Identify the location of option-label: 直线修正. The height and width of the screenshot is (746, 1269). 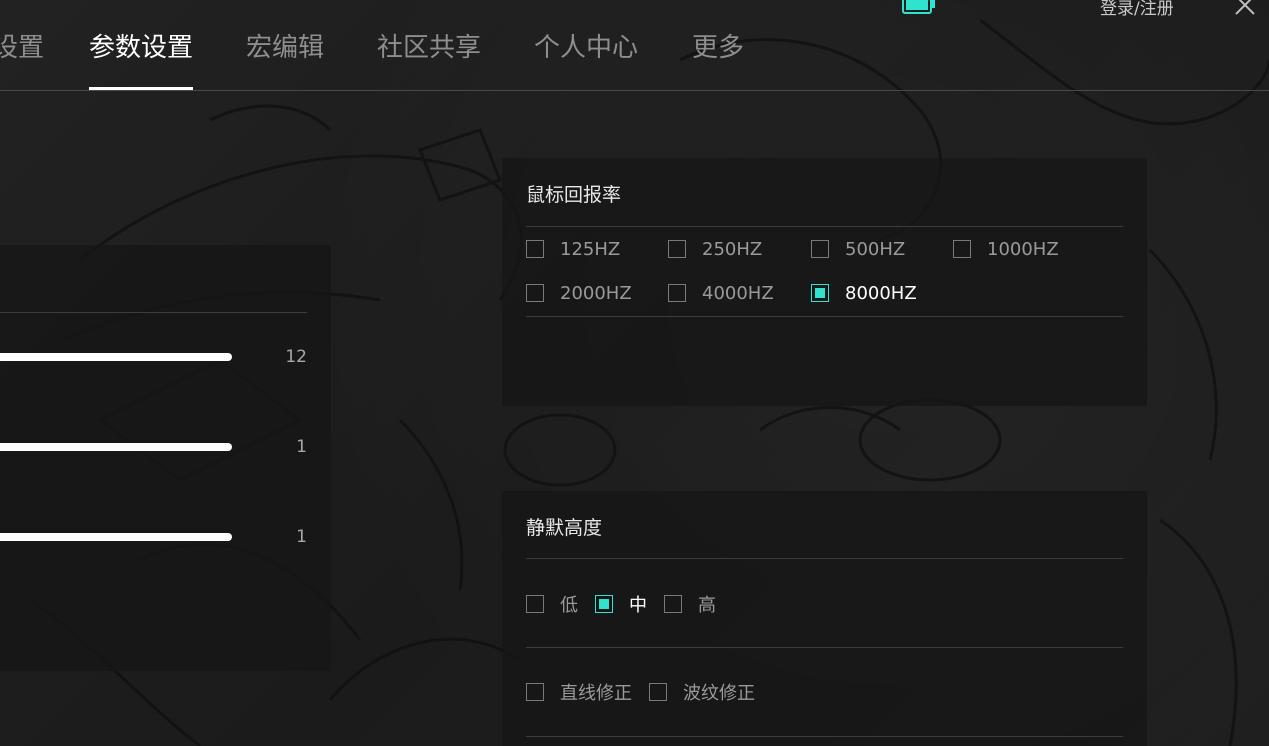
(596, 693).